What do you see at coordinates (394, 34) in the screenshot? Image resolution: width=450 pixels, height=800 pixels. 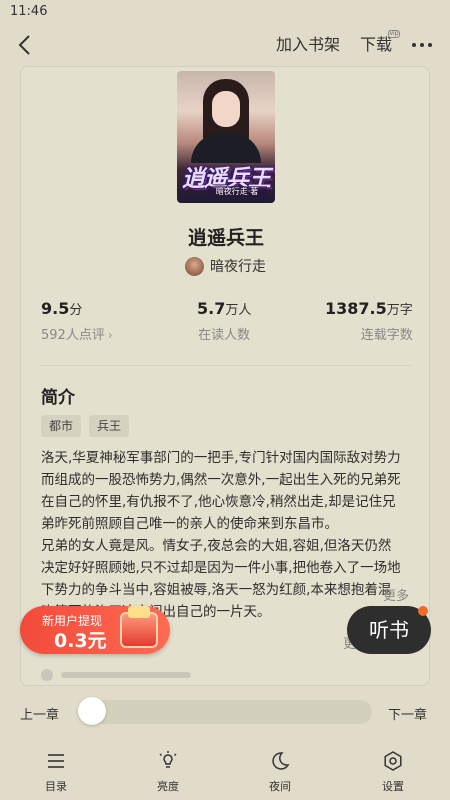 I see `download-vip-badge: vip` at bounding box center [394, 34].